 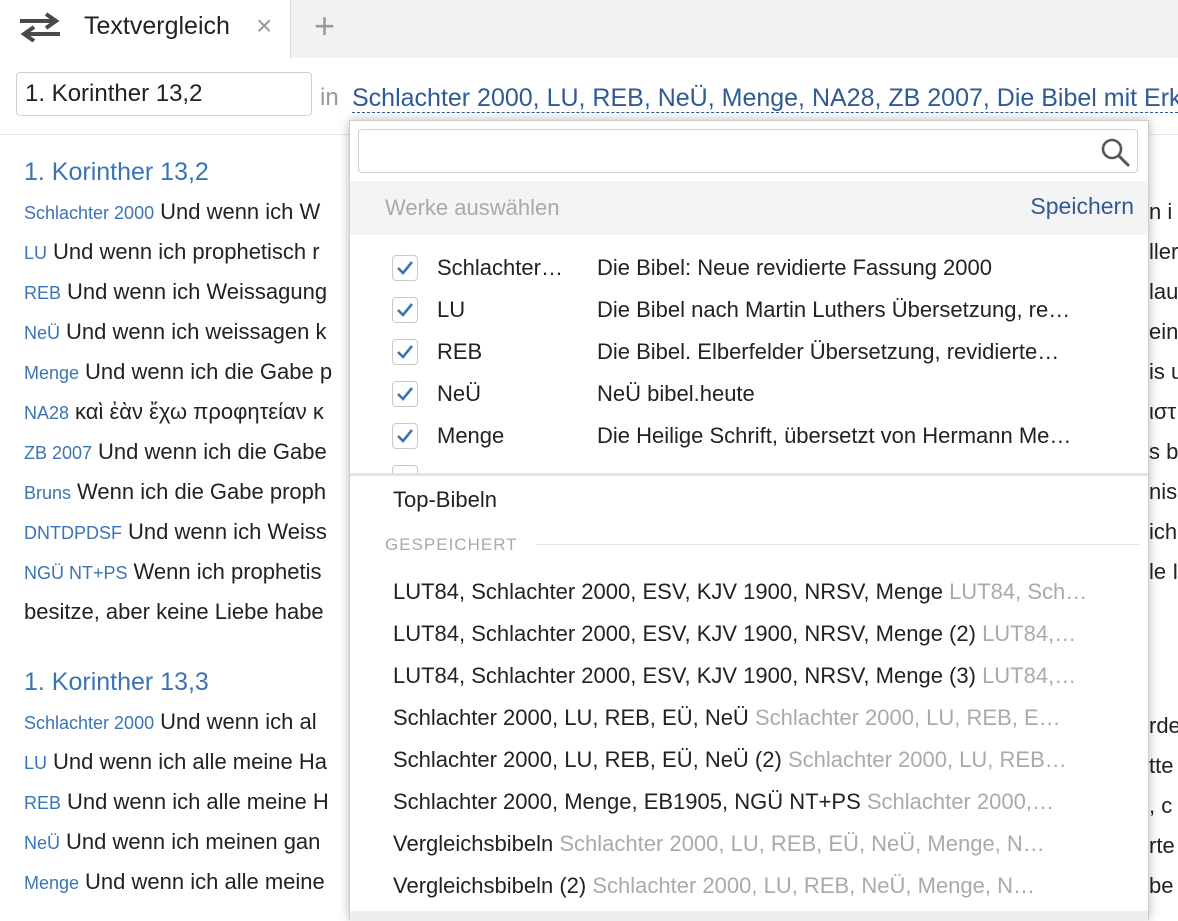 I want to click on verse-text: Und wenn ich alle meine H, so click(x=198, y=801).